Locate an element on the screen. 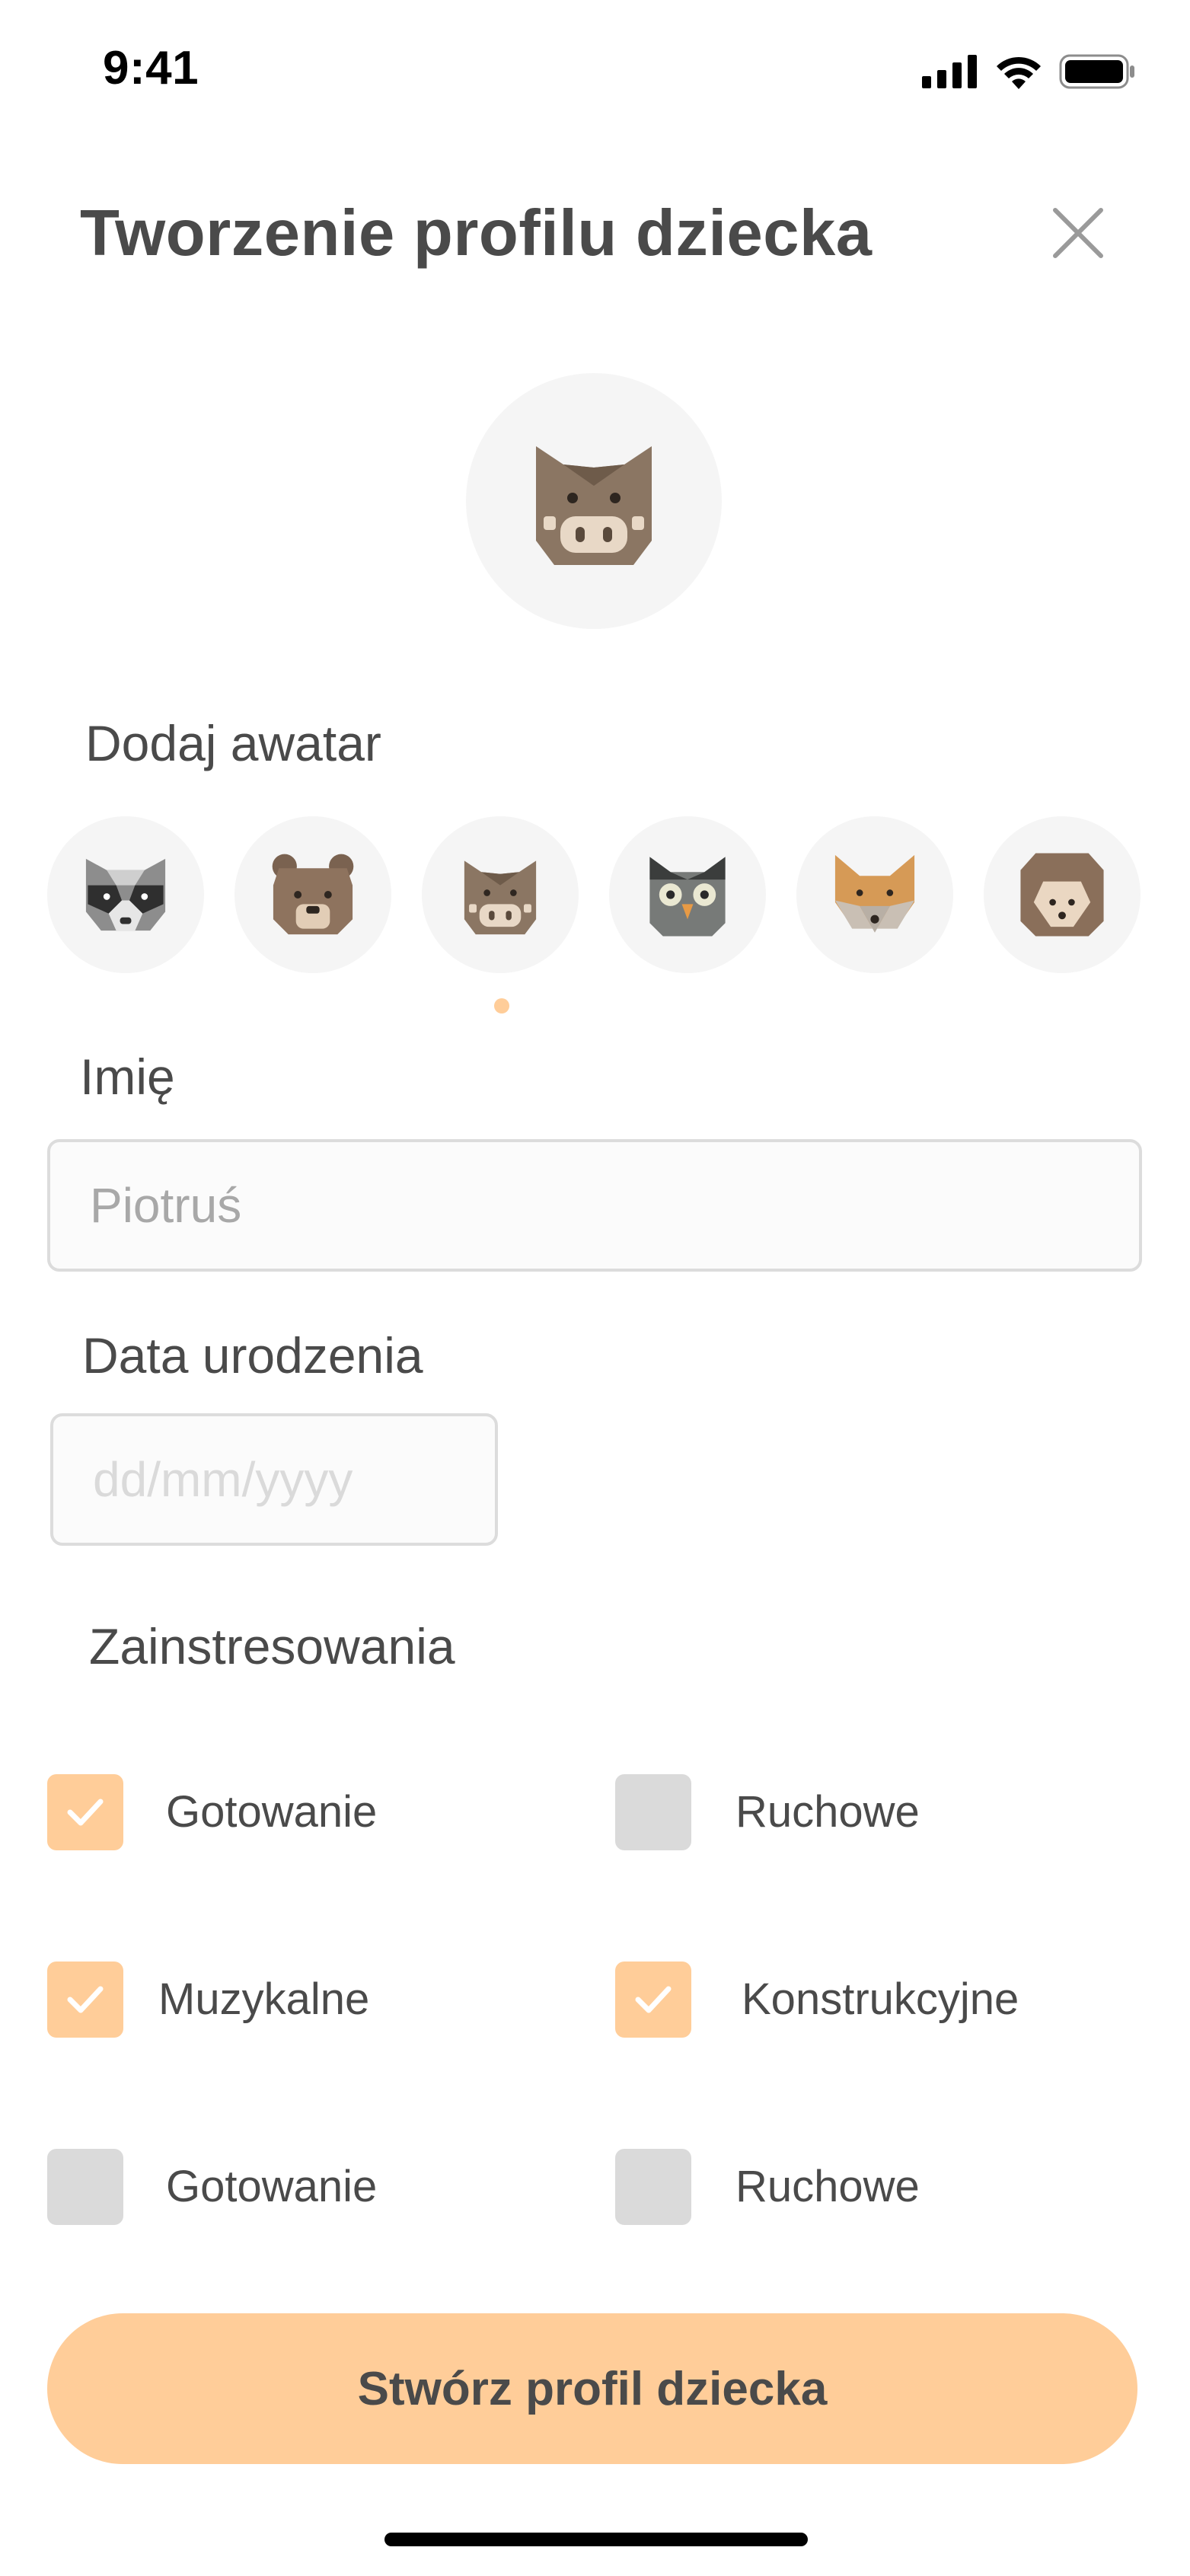  status-icons is located at coordinates (1028, 71).